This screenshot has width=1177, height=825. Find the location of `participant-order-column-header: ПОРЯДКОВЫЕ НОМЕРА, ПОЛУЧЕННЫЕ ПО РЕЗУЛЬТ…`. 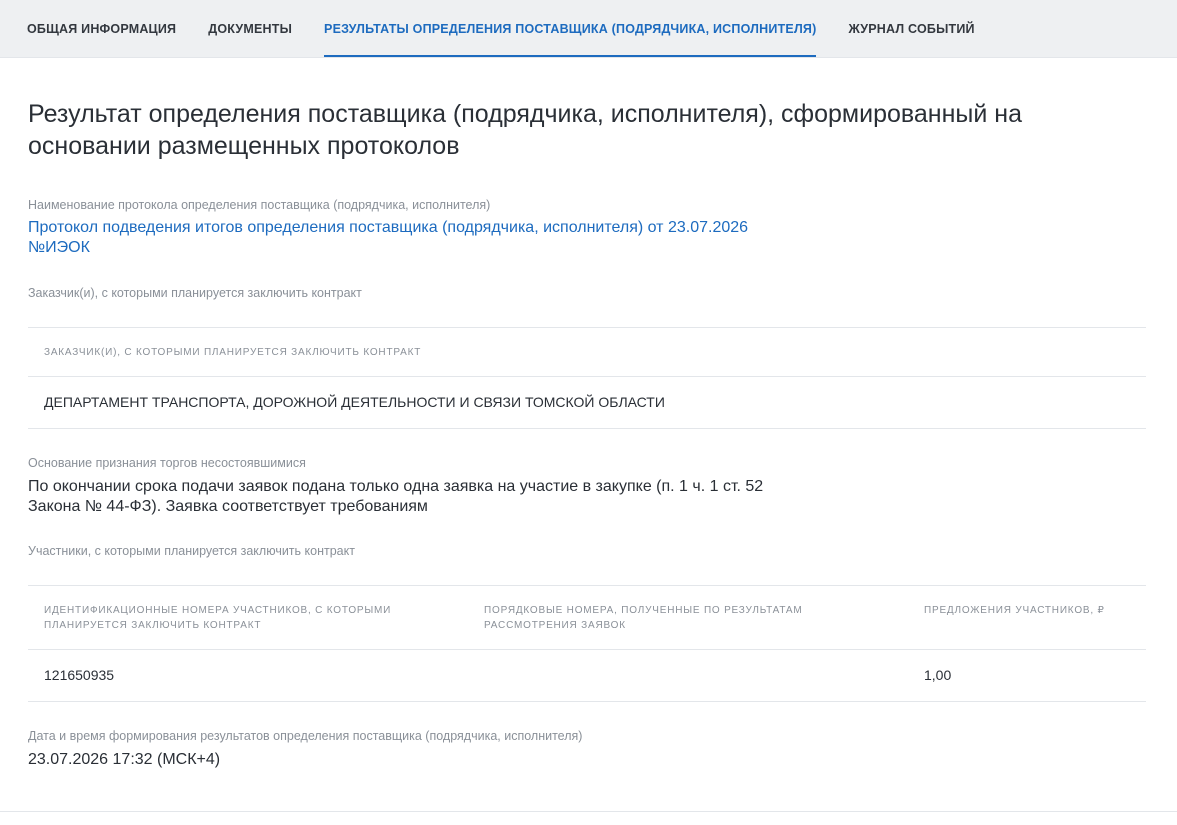

participant-order-column-header: ПОРЯДКОВЫЕ НОМЕРА, ПОЛУЧЕННЫЕ ПО РЕЗУЛЬТ… is located at coordinates (688, 617).